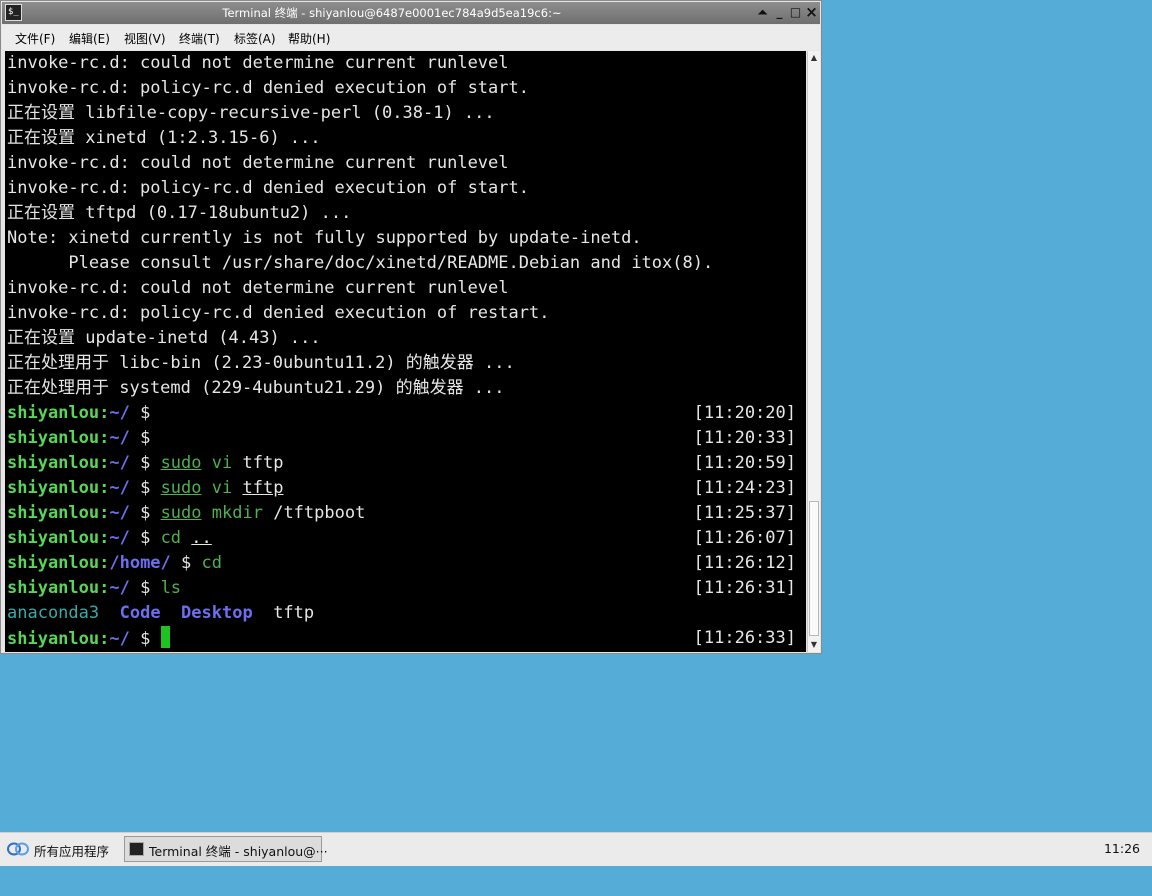 Image resolution: width=1152 pixels, height=896 pixels. I want to click on prompt-line: shiyanlou:~/ $ cd .., so click(109, 538).